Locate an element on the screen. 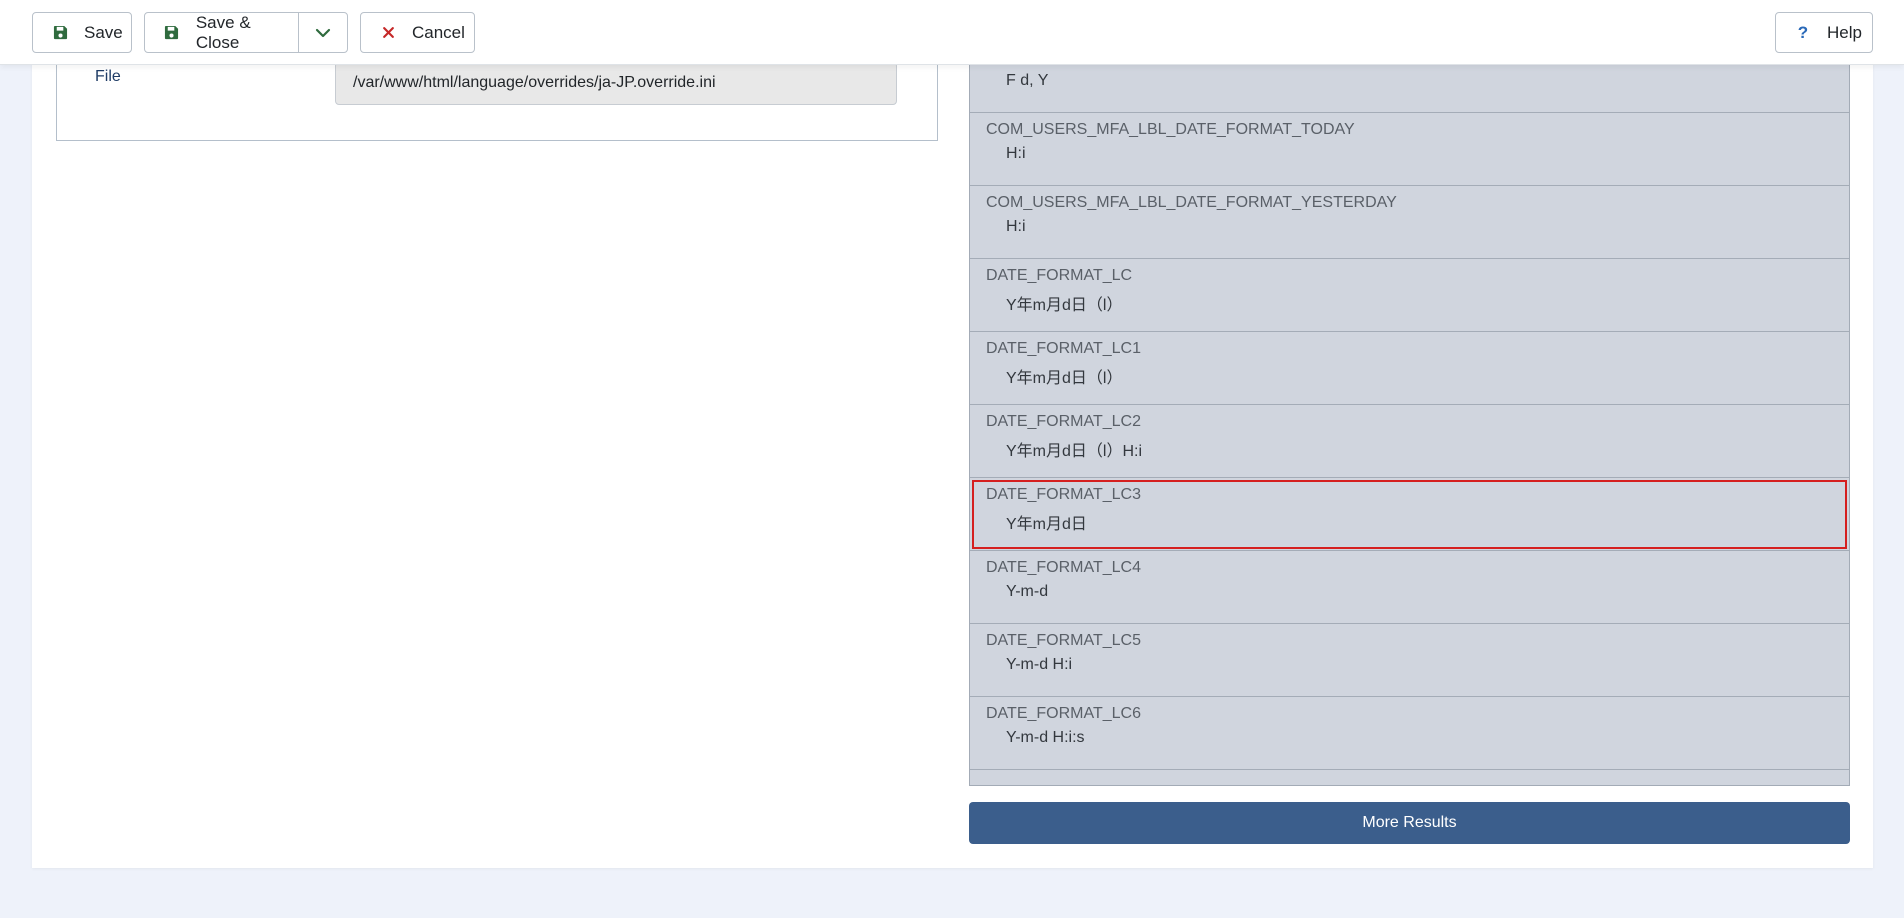 Image resolution: width=1904 pixels, height=918 pixels. result-item-selected: DATE_FORMAT_LC3 Y年m月d日 is located at coordinates (1409, 514).